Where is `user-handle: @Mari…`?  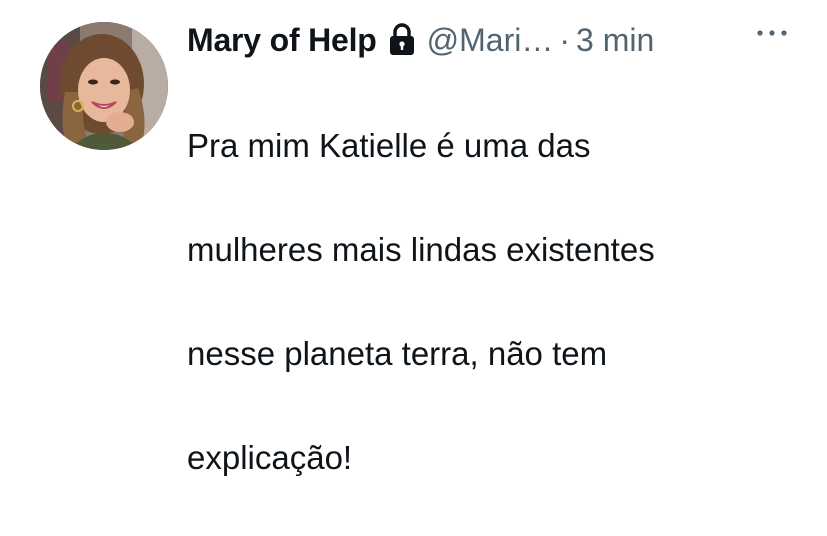
user-handle: @Mari… is located at coordinates (490, 40).